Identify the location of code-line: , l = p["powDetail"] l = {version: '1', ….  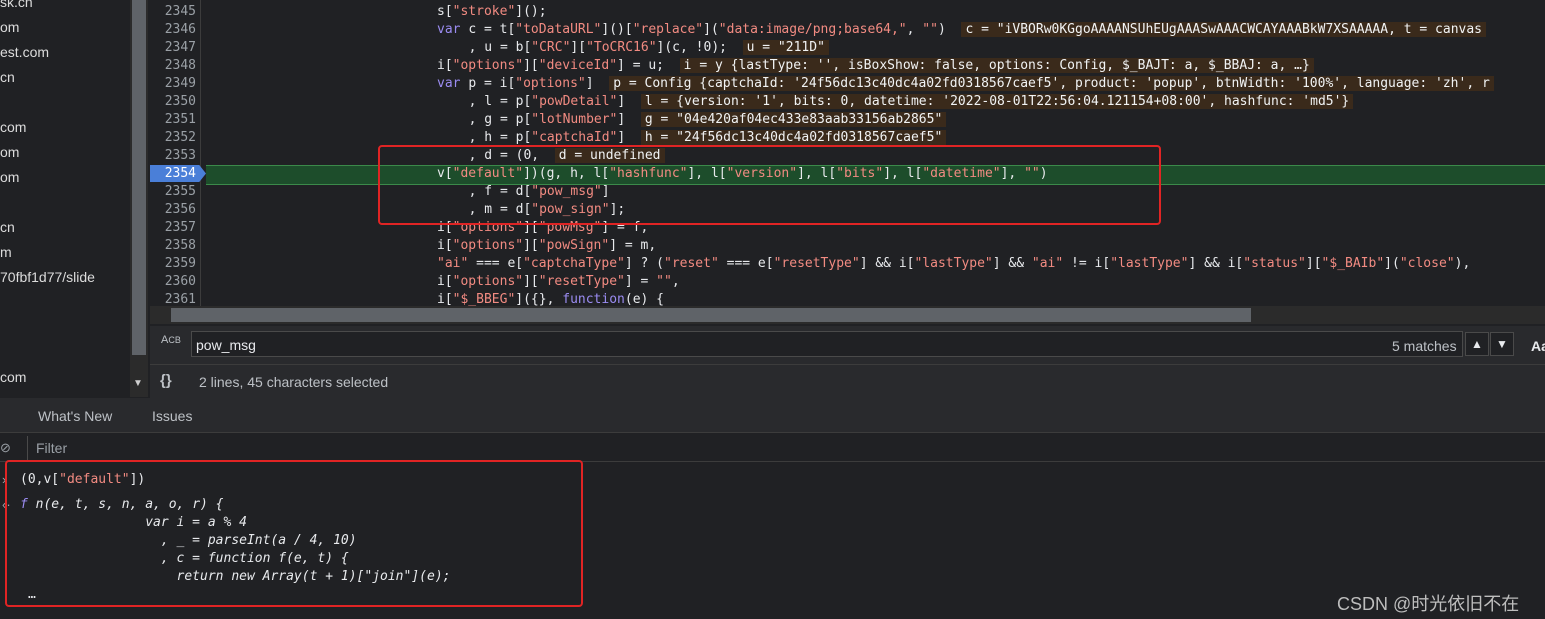
(903, 102).